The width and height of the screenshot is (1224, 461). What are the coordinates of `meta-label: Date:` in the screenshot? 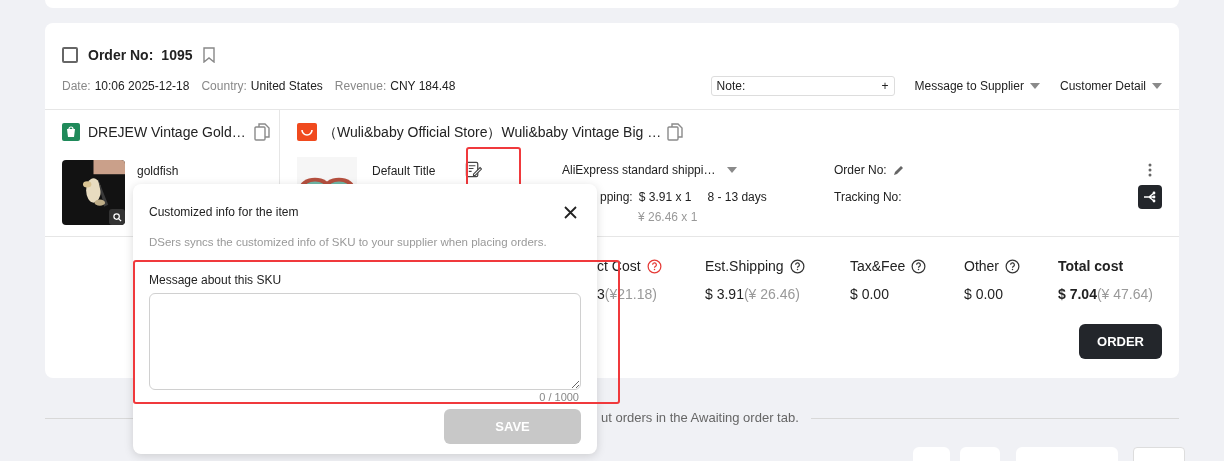 It's located at (76, 86).